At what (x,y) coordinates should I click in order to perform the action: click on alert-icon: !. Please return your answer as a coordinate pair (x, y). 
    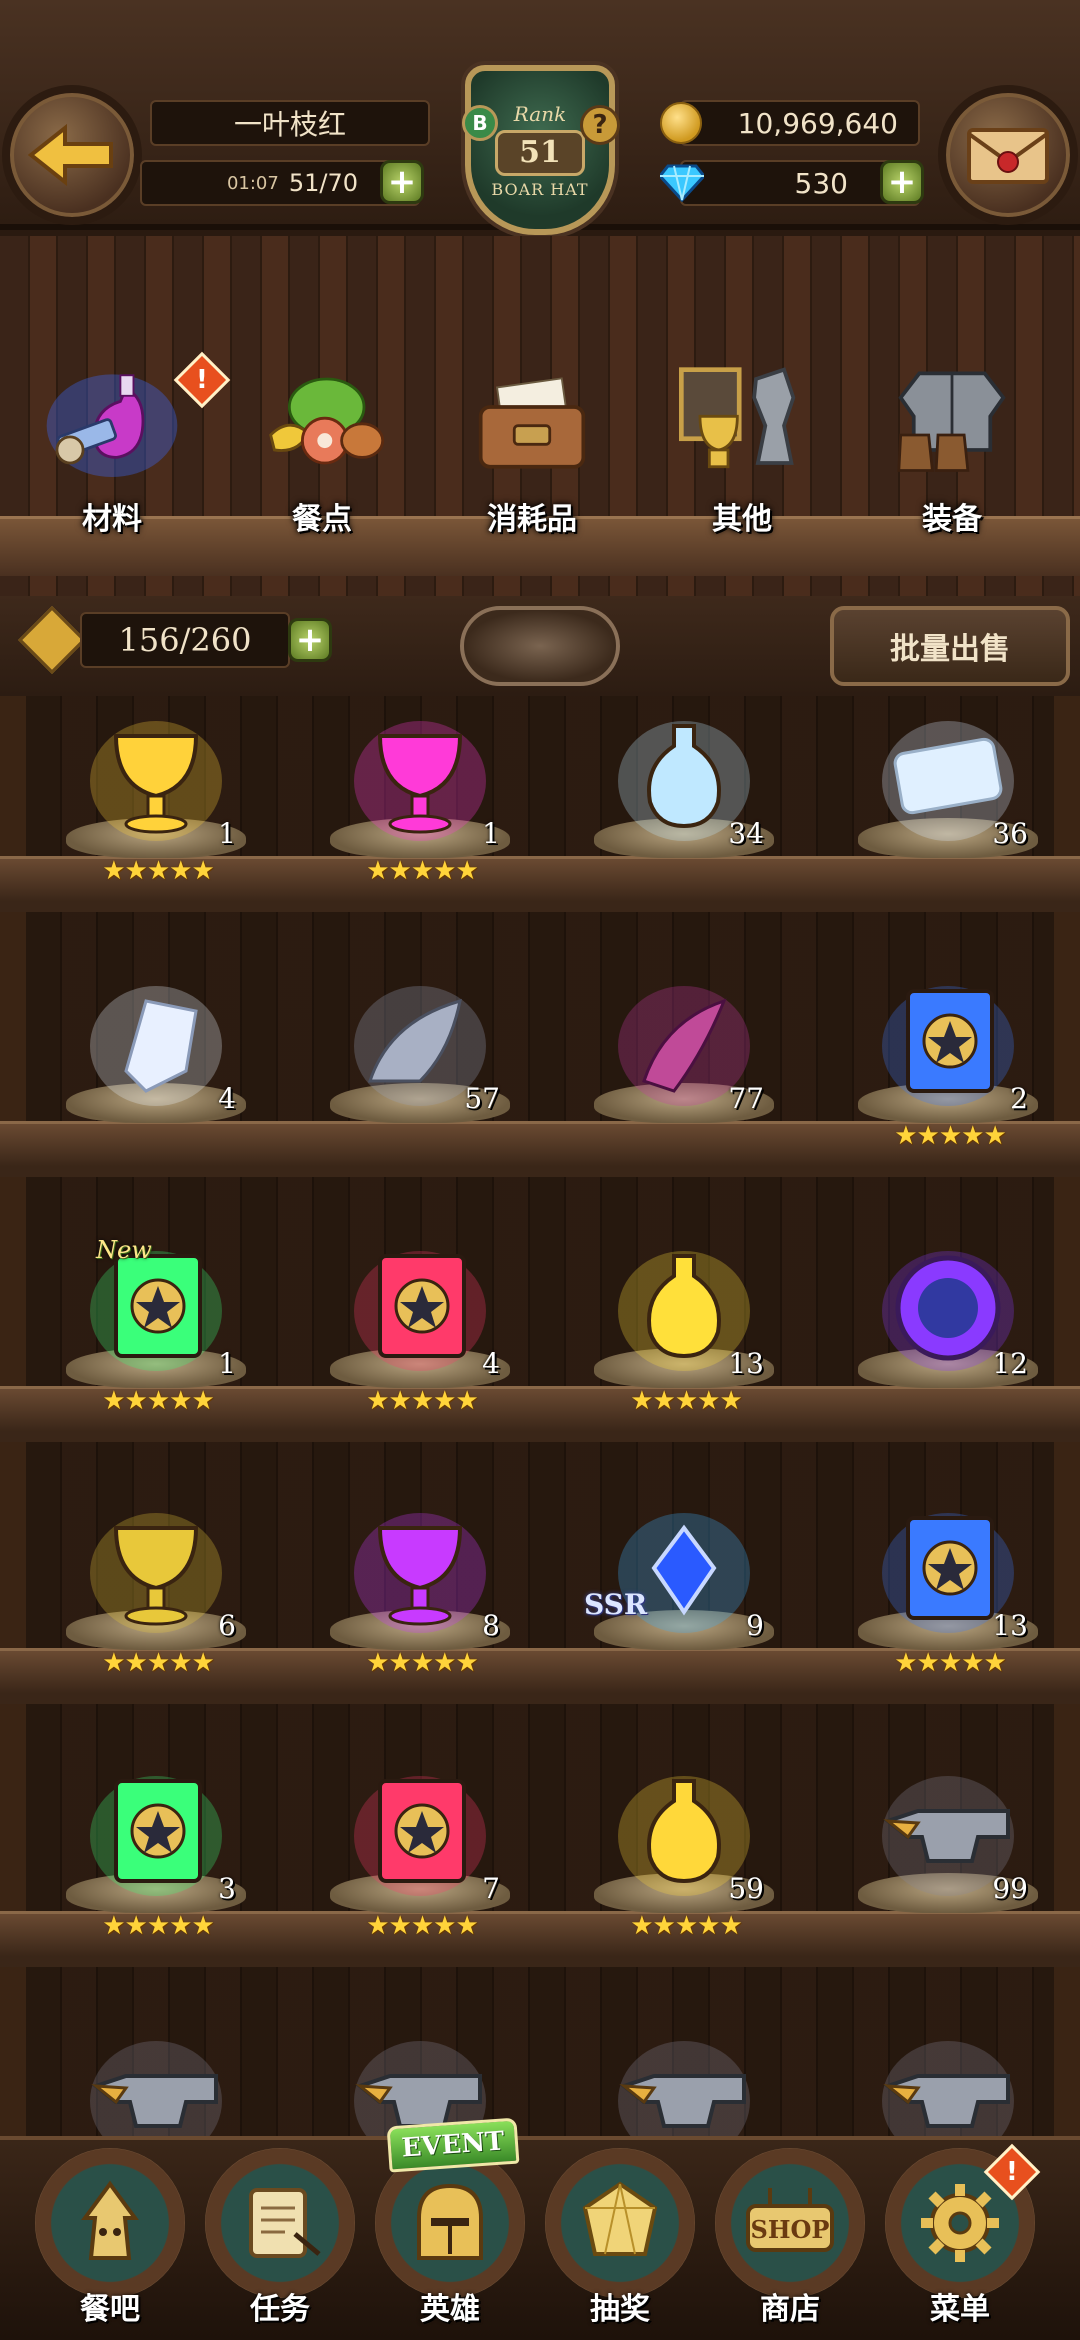
    Looking at the image, I should click on (202, 380).